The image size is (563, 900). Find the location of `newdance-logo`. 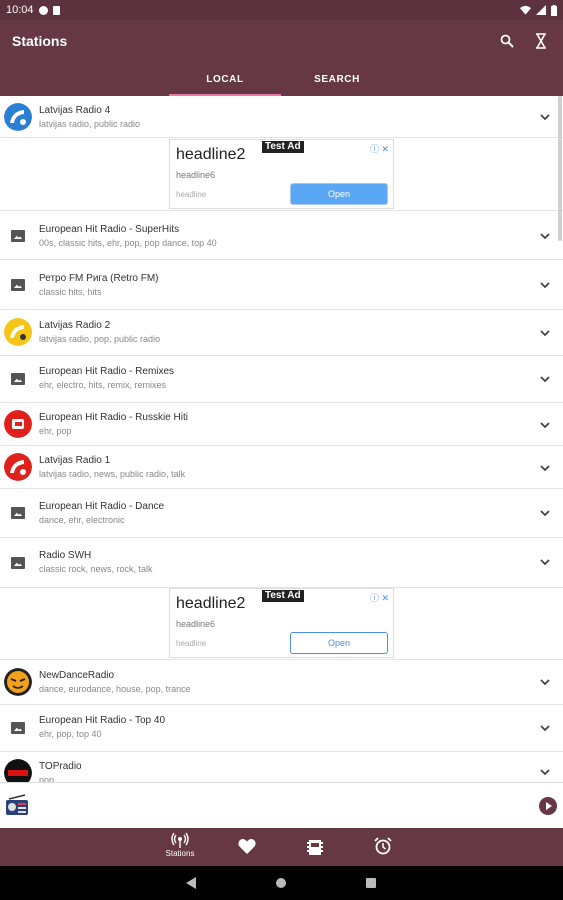

newdance-logo is located at coordinates (18, 682).